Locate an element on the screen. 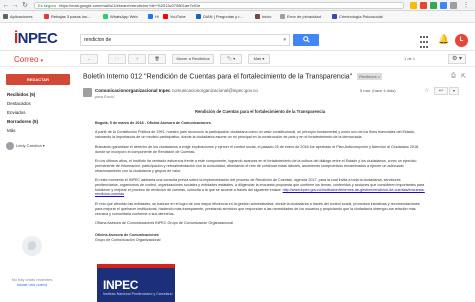  more-button: Más ▾ is located at coordinates (259, 59).